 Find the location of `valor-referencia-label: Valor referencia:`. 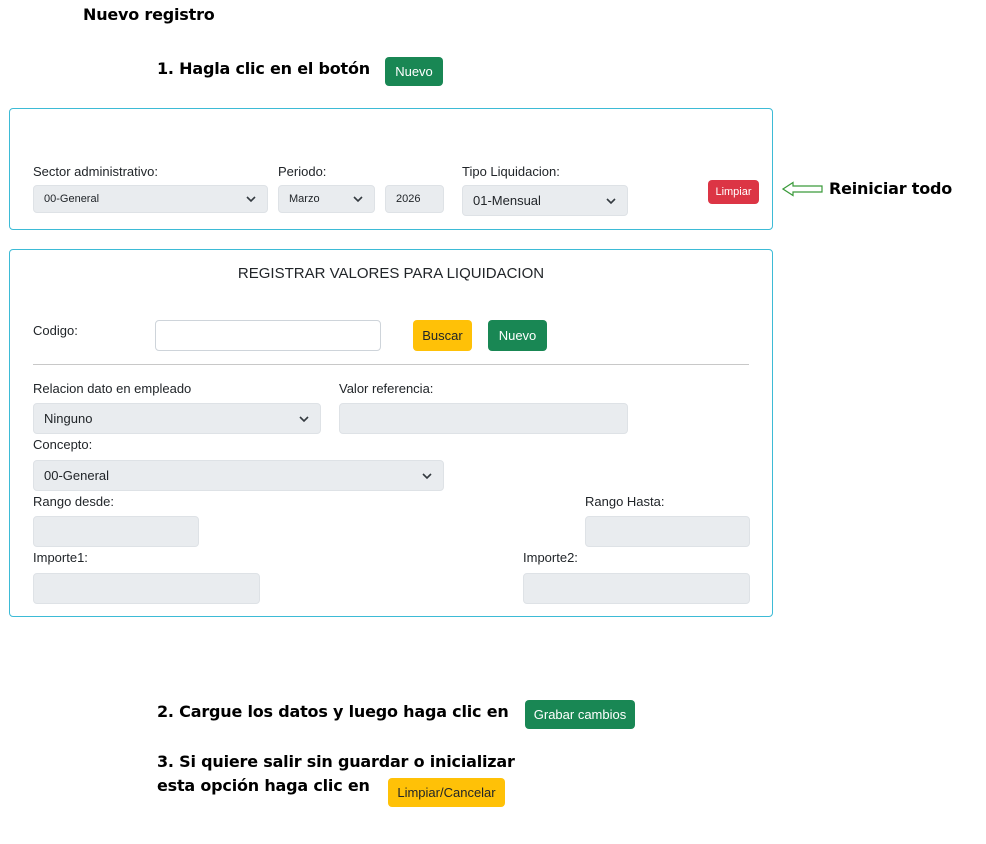

valor-referencia-label: Valor referencia: is located at coordinates (386, 388).